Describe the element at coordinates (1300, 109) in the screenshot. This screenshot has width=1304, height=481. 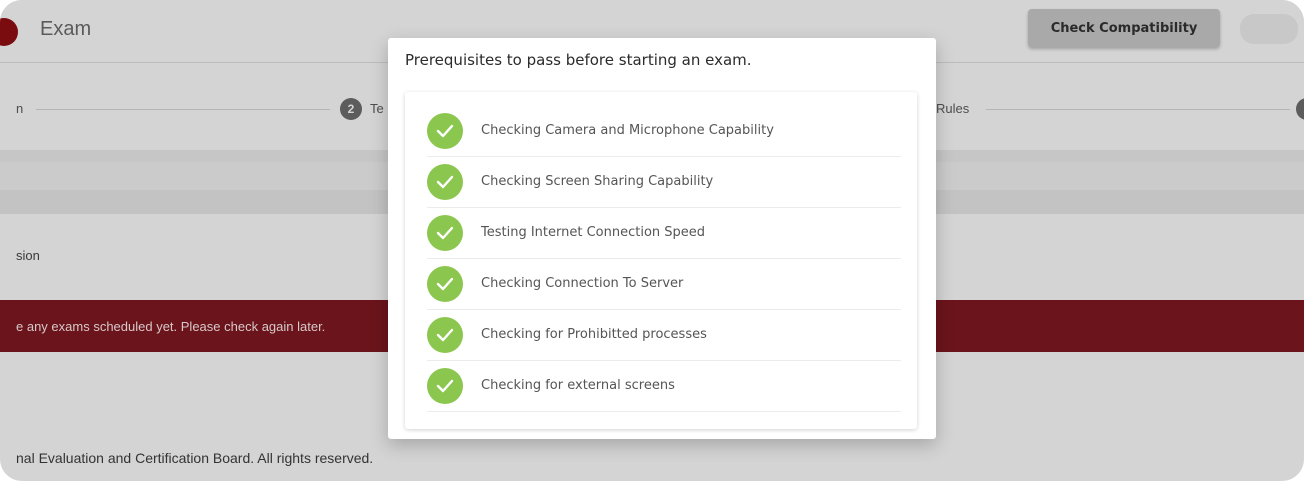
I see `step-4-badge` at that location.